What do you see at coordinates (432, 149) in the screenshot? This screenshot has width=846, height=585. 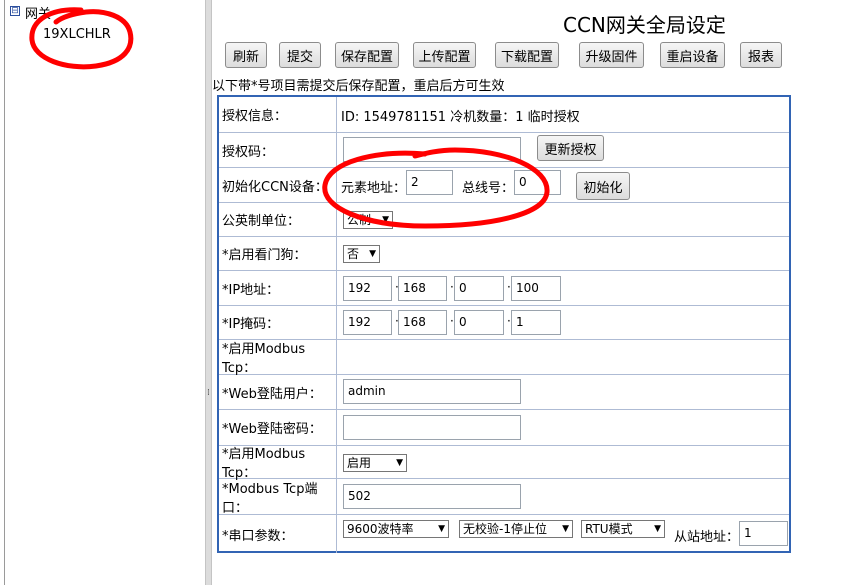 I see `license-code-input` at bounding box center [432, 149].